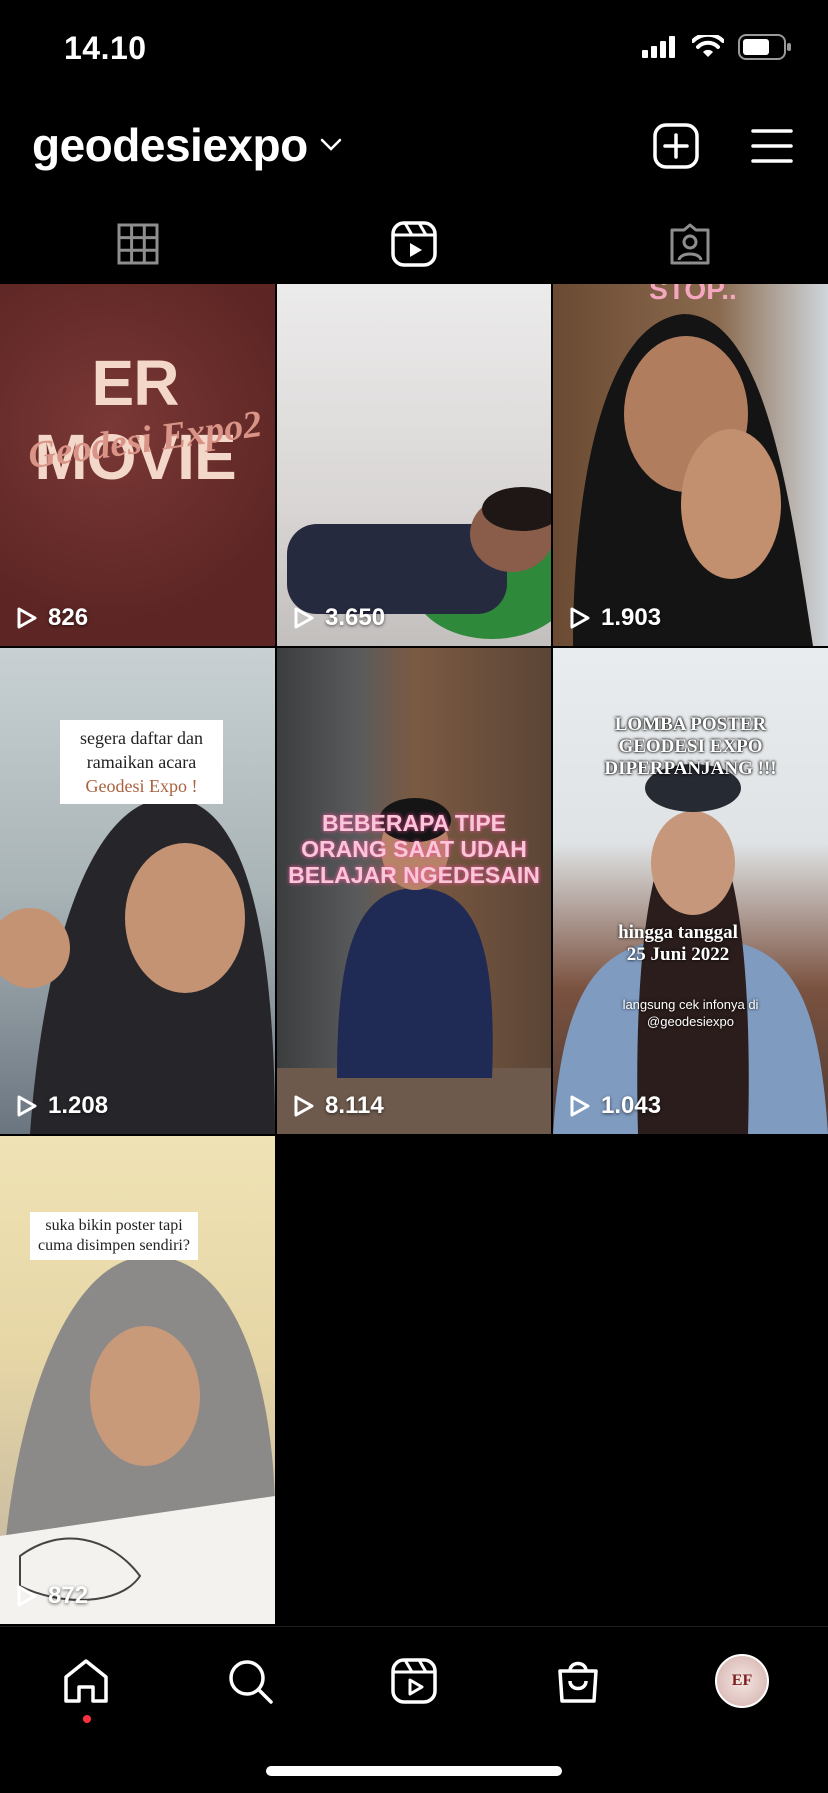 This screenshot has width=828, height=1793. Describe the element at coordinates (693, 294) in the screenshot. I see `reel-caption: STOP..` at that location.